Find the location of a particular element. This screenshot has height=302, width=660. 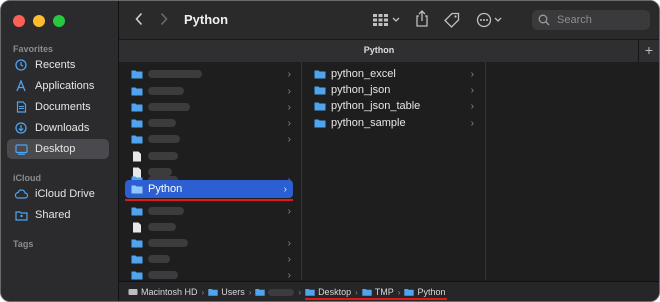

crumb-label: Macintosh HD is located at coordinates (169, 292).